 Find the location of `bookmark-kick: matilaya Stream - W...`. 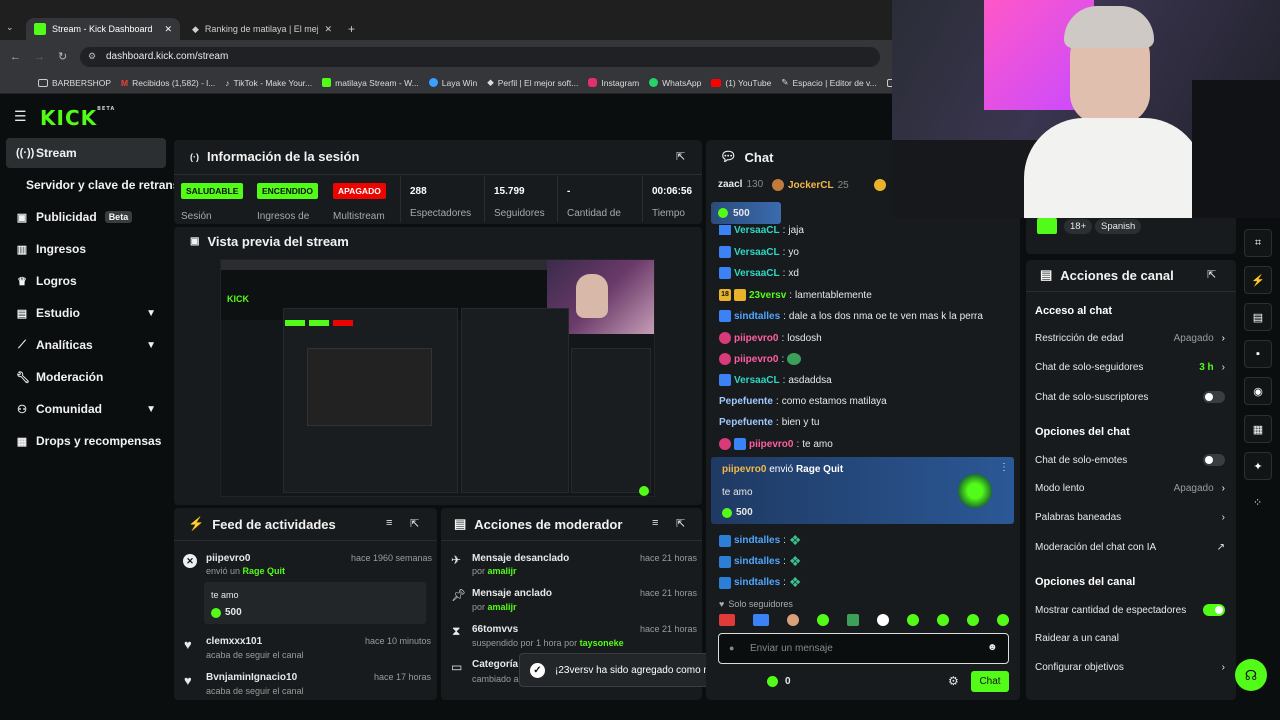

bookmark-kick: matilaya Stream - W... is located at coordinates (370, 83).